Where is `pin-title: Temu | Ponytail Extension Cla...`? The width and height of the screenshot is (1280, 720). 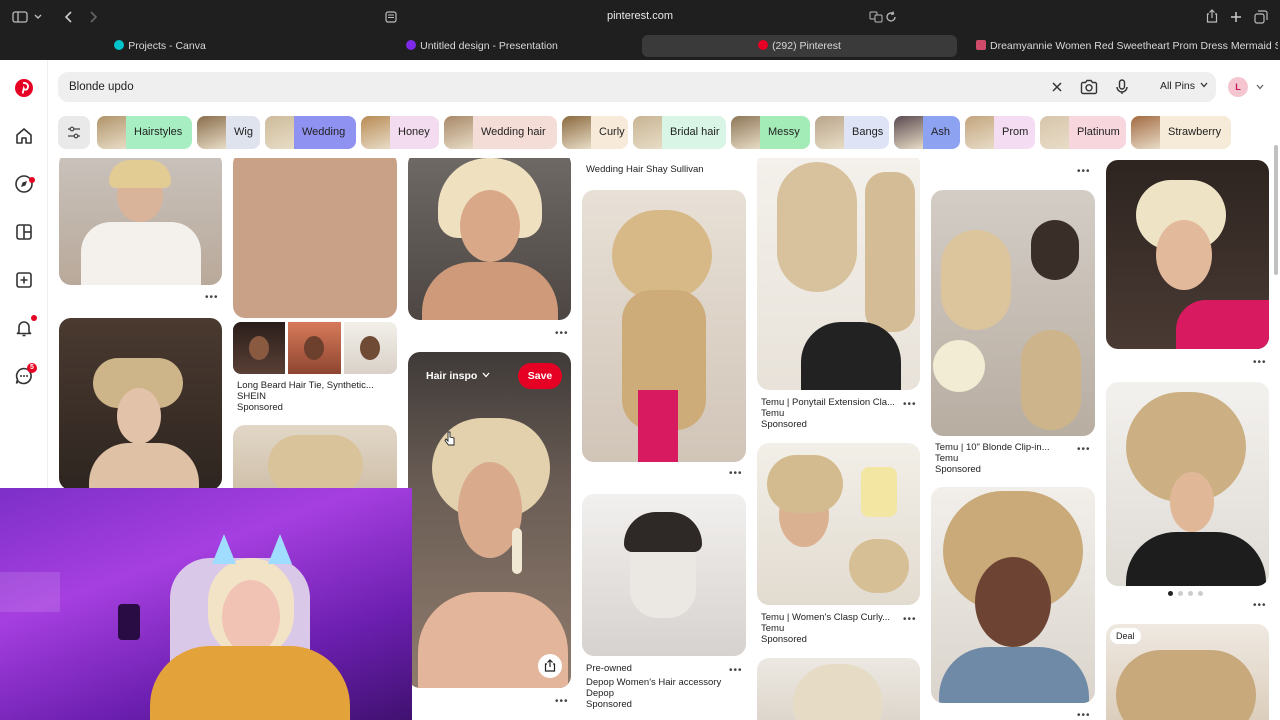
pin-title: Temu | Ponytail Extension Cla... is located at coordinates (828, 402).